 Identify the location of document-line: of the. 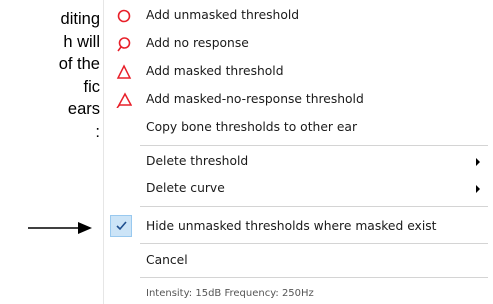
(79, 64).